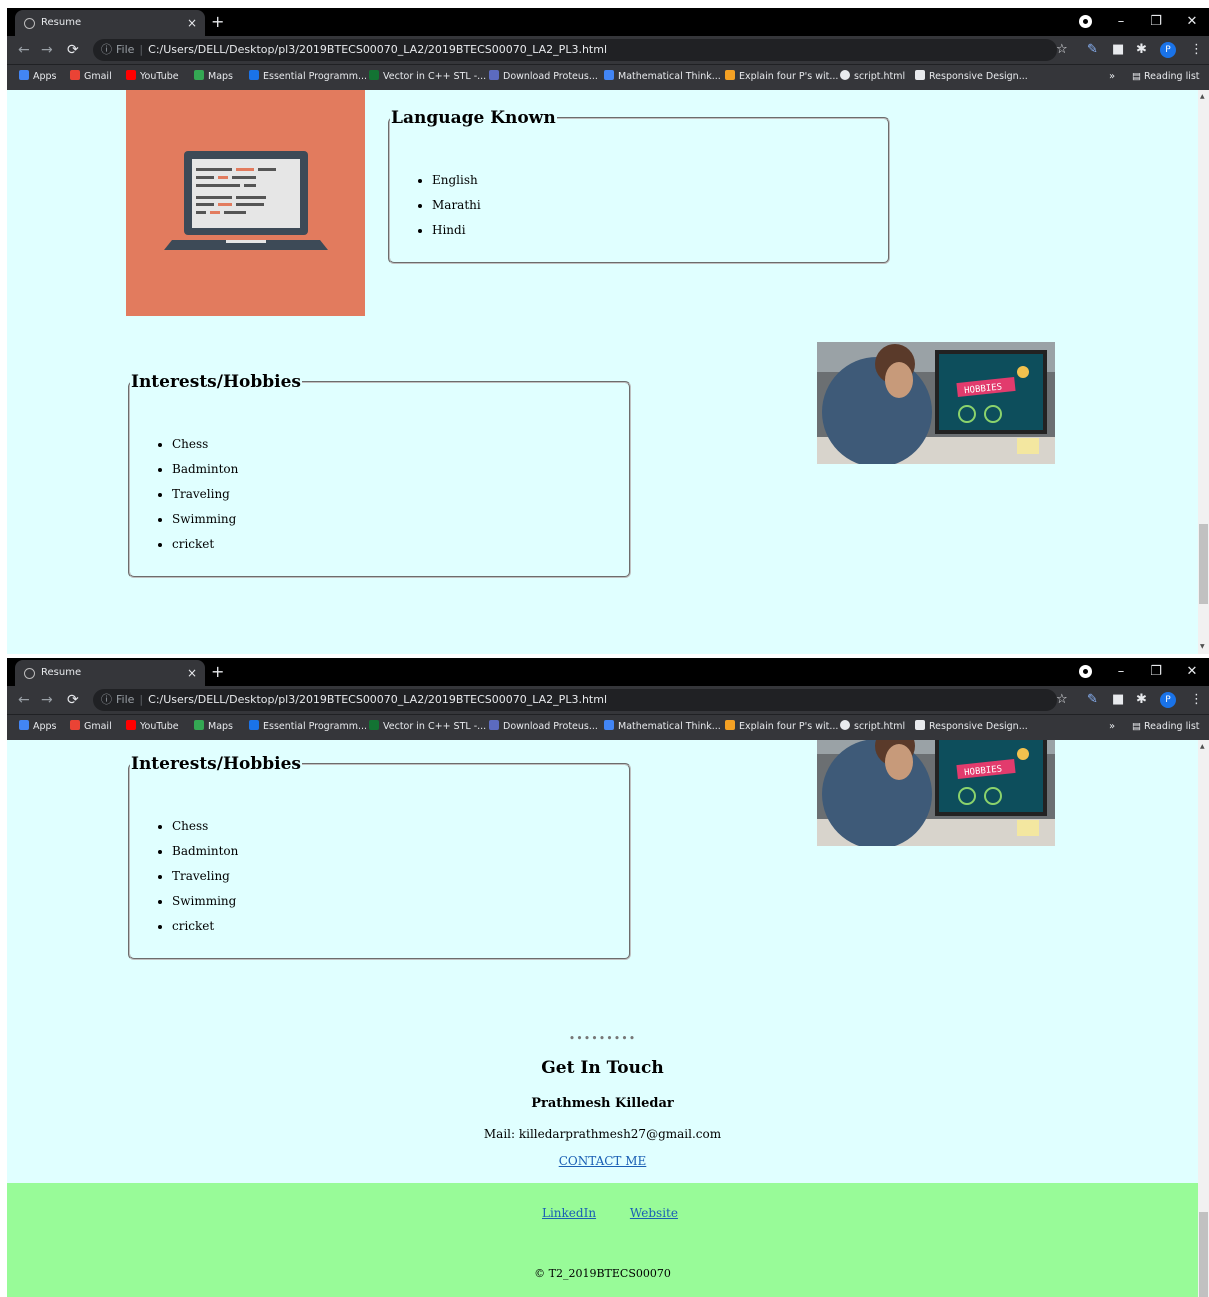 The height and width of the screenshot is (1297, 1209). Describe the element at coordinates (730, 725) in the screenshot. I see `question-icon` at that location.